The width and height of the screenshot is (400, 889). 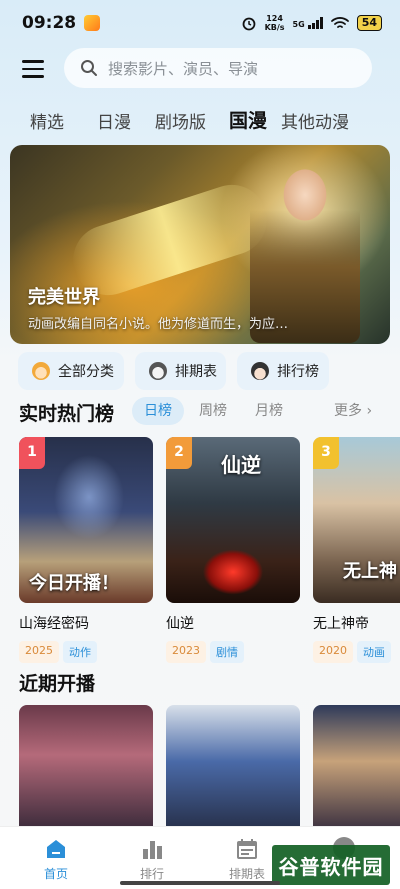 I want to click on schedule-button: 排期表, so click(x=180, y=371).